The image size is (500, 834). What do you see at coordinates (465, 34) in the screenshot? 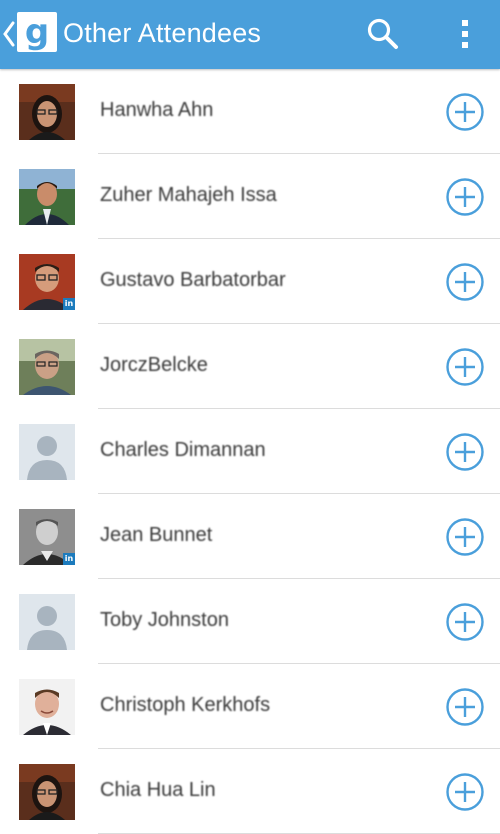
I see `overflow-menu-icon` at bounding box center [465, 34].